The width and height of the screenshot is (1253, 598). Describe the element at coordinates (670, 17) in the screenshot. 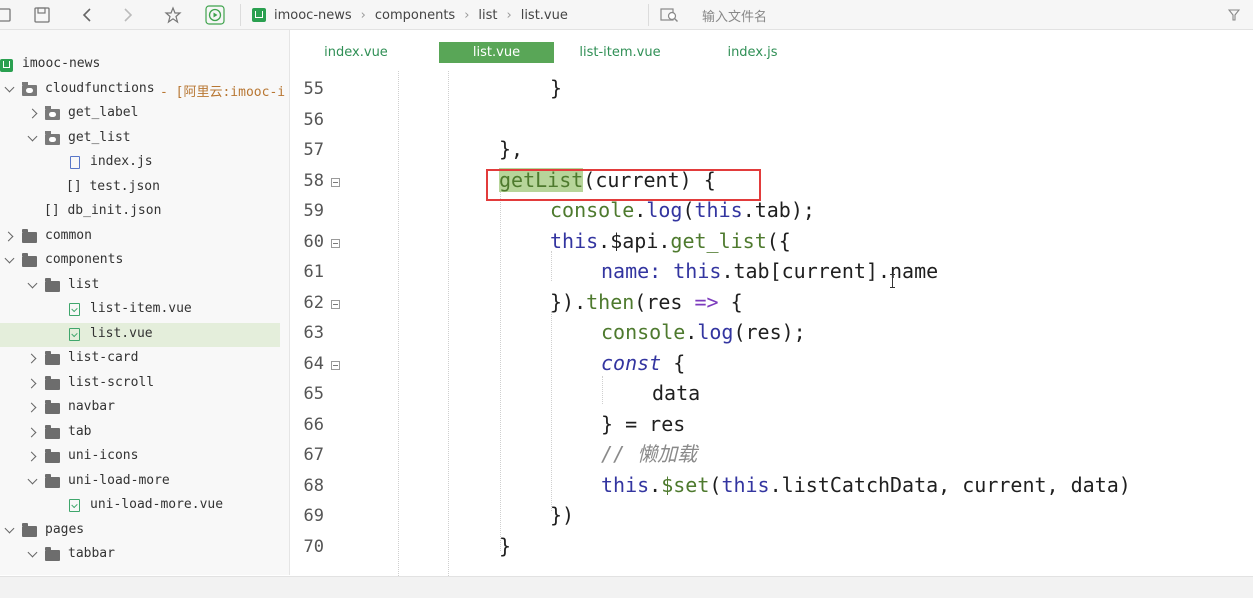

I see `file-search-icon` at that location.